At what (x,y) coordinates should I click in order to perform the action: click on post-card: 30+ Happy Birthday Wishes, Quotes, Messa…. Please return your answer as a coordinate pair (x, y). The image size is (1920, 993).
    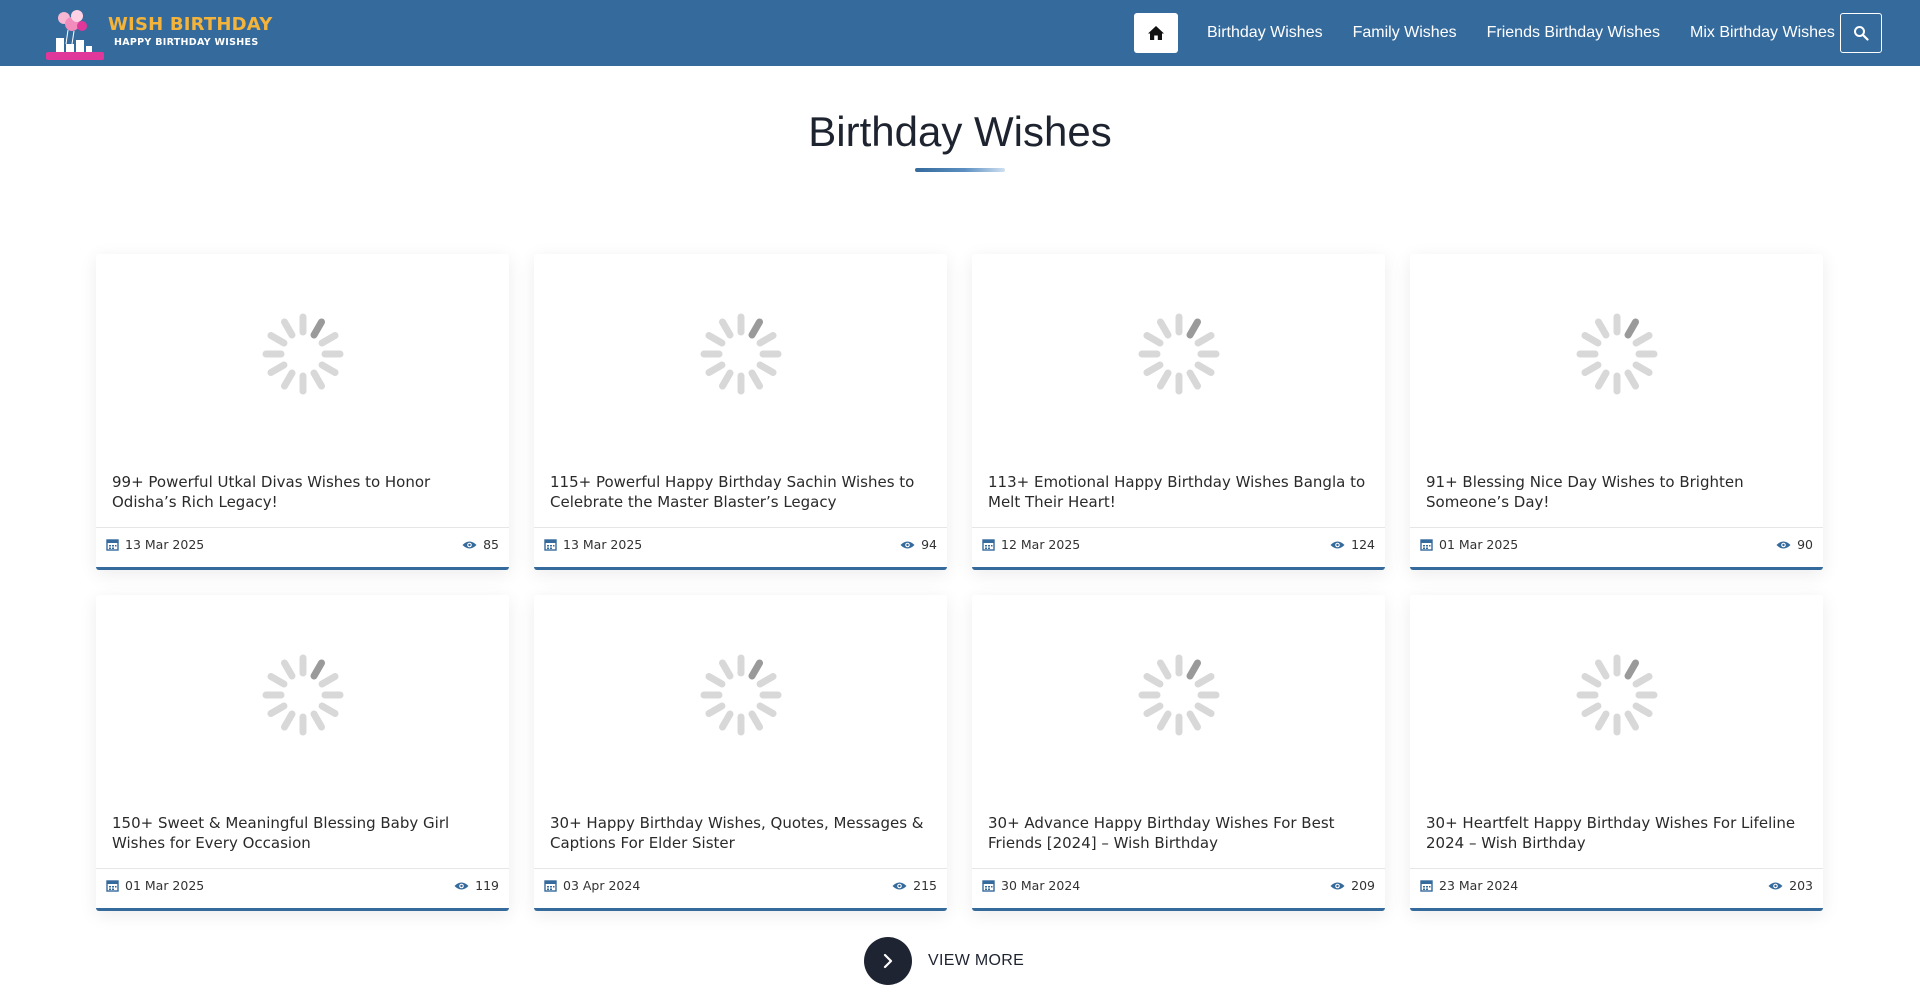
    Looking at the image, I should click on (740, 753).